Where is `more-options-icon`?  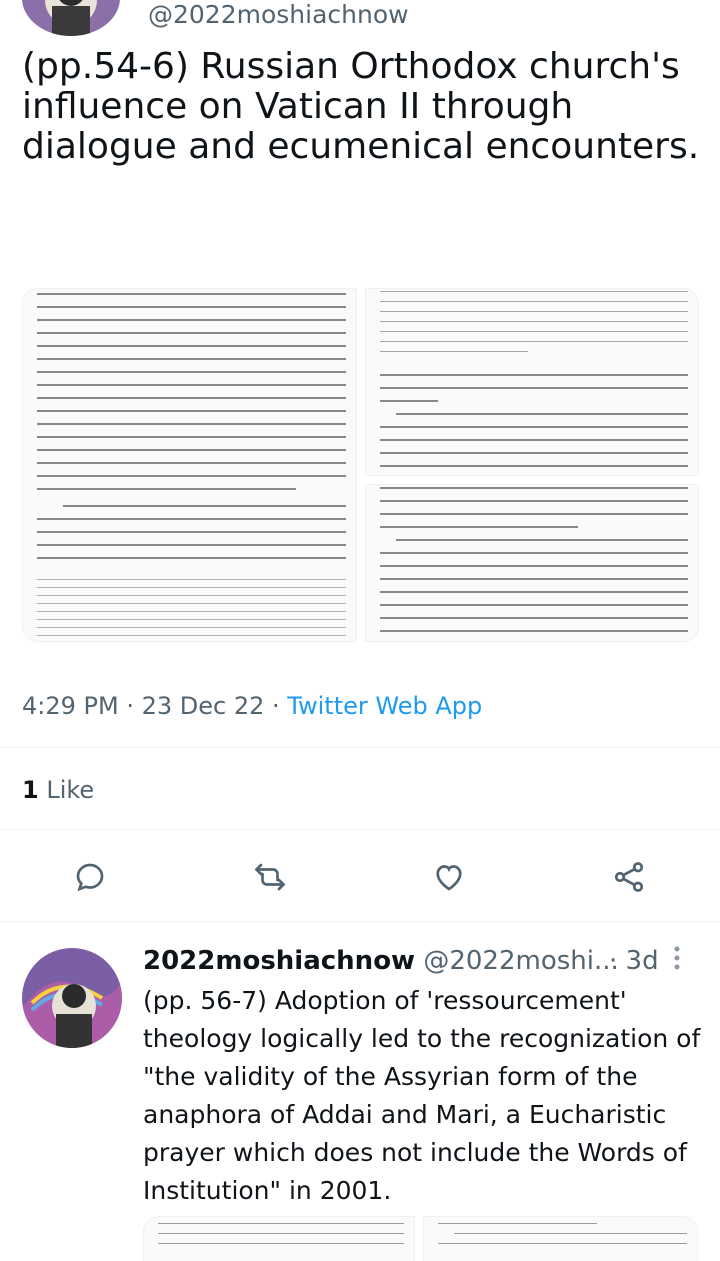 more-options-icon is located at coordinates (677, 962).